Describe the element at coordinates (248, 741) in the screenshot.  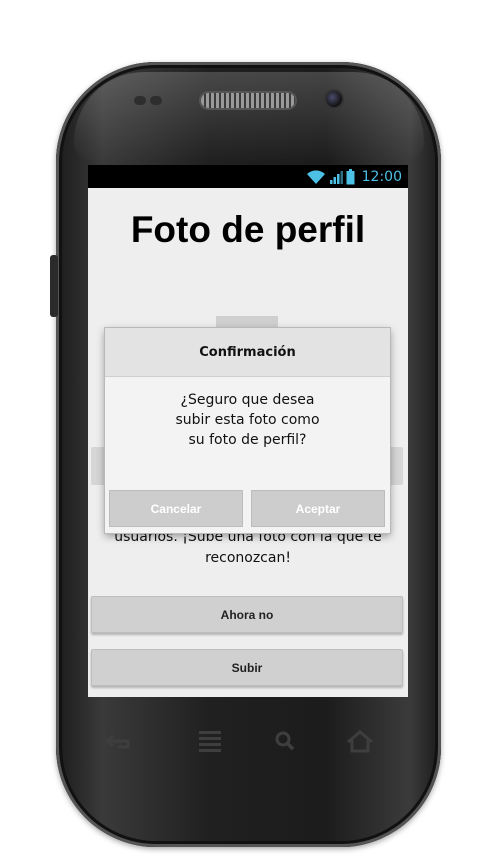
I see `nav-bar` at that location.